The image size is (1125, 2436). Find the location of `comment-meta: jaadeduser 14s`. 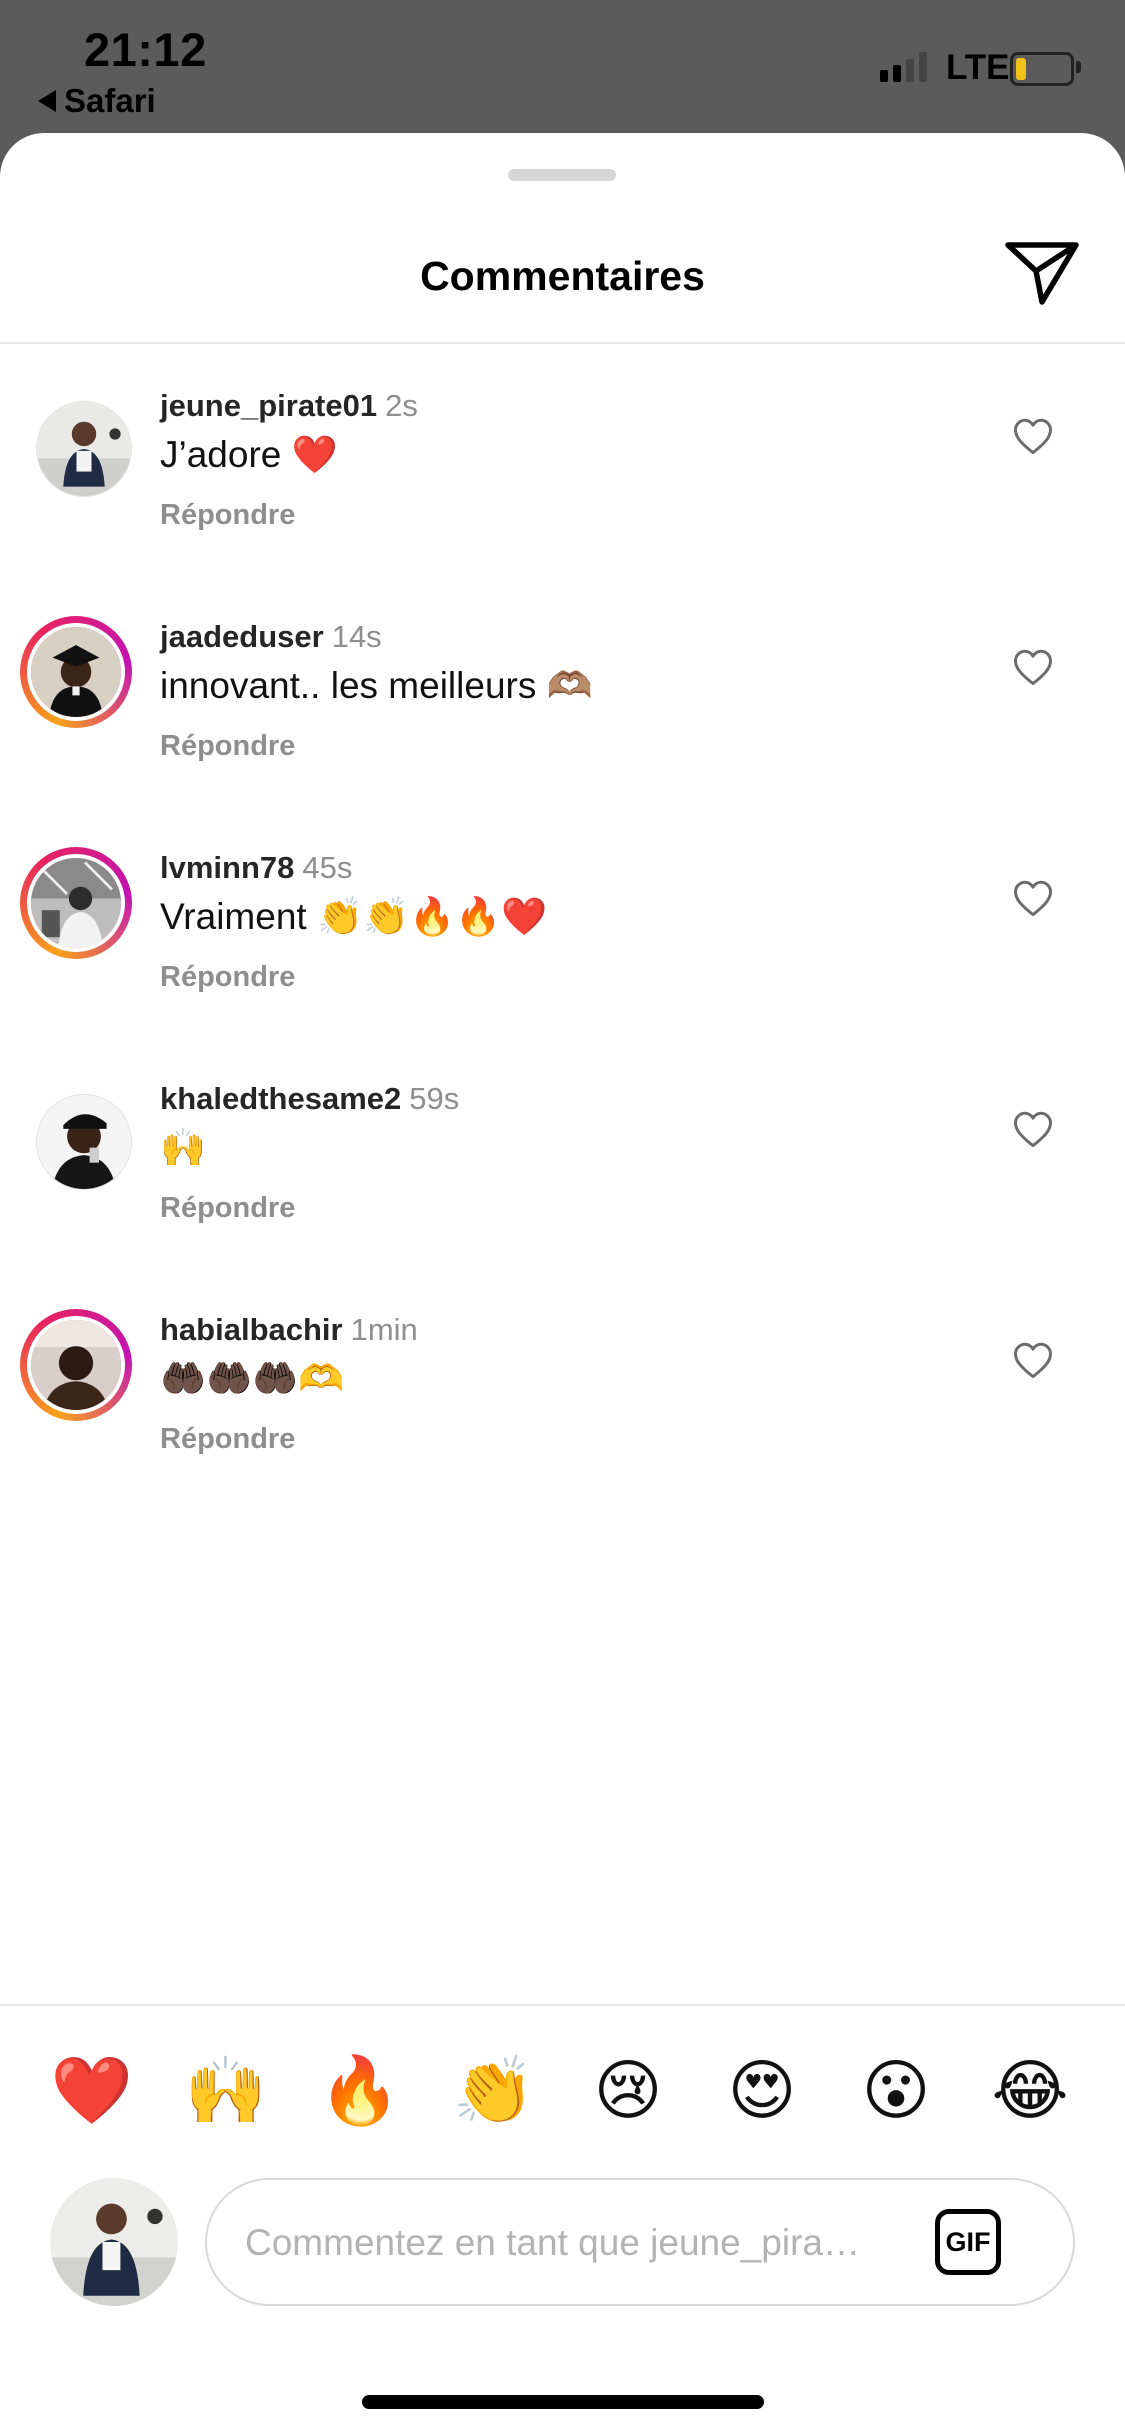

comment-meta: jaadeduser 14s is located at coordinates (271, 637).